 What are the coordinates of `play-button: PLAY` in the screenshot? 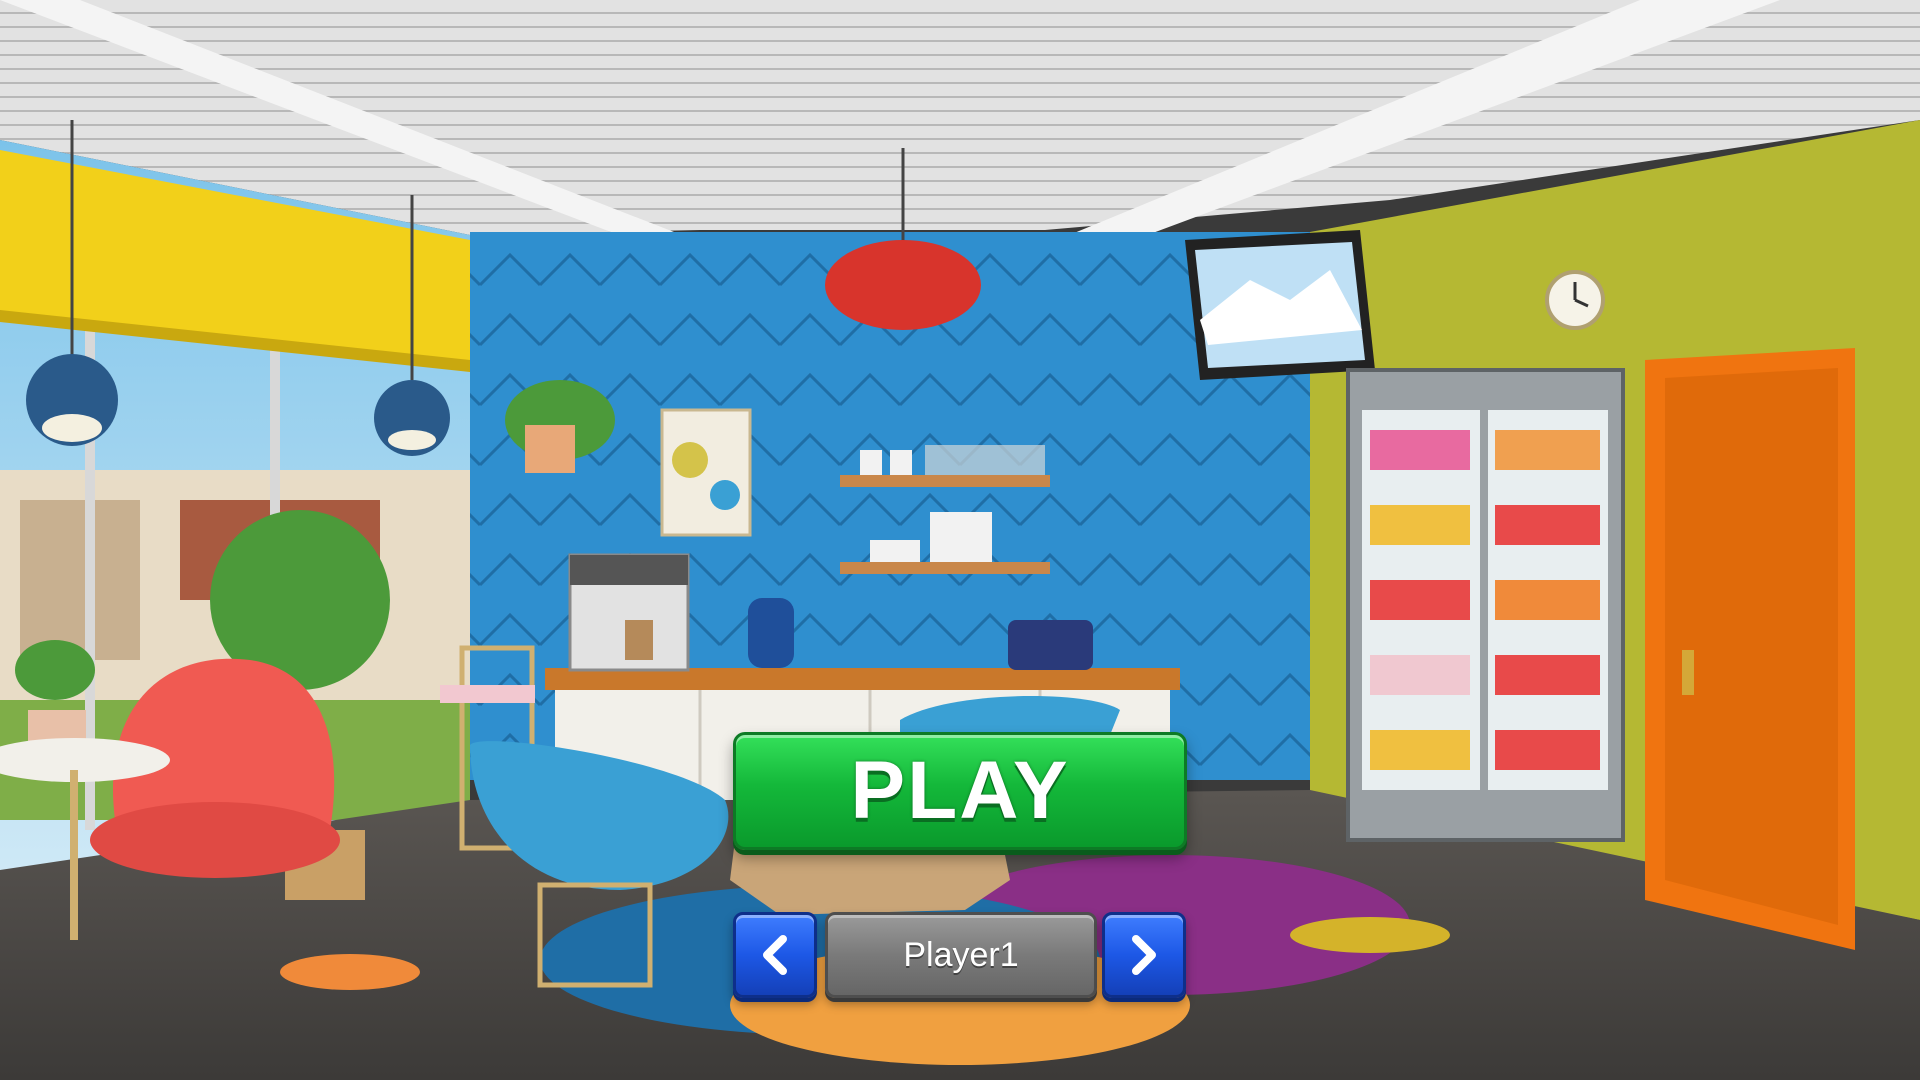 It's located at (960, 791).